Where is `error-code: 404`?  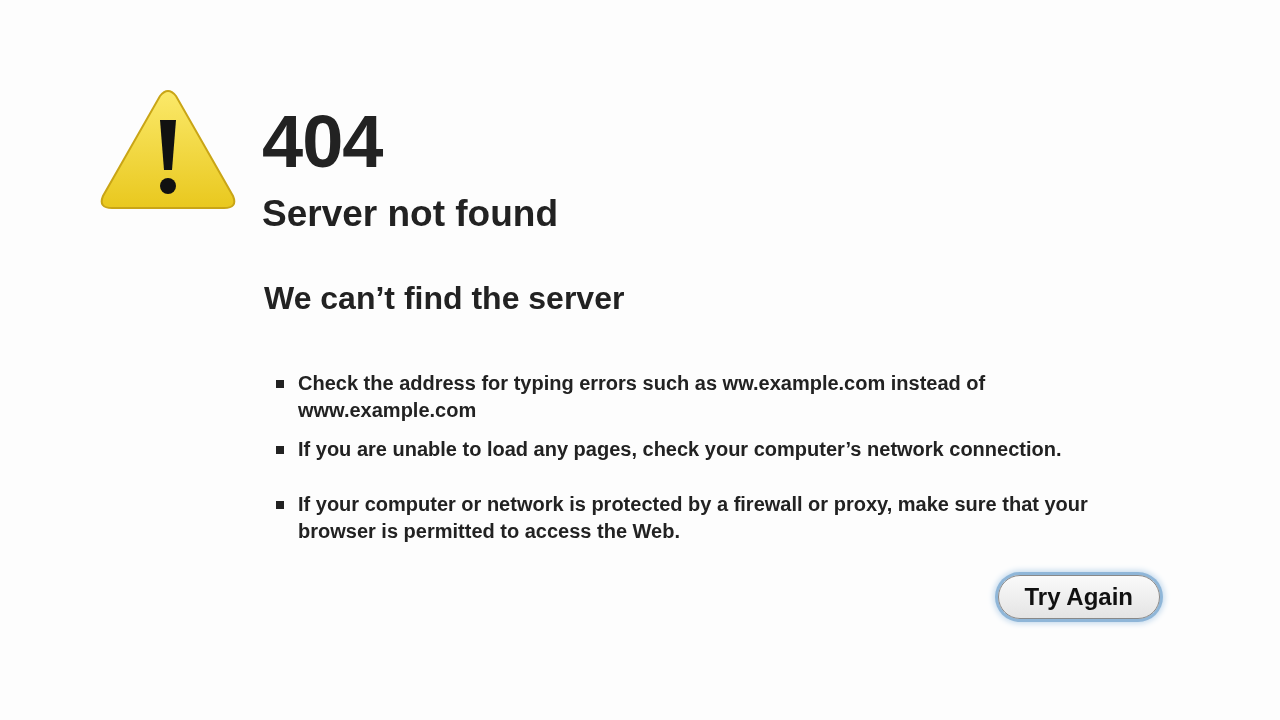 error-code: 404 is located at coordinates (323, 142).